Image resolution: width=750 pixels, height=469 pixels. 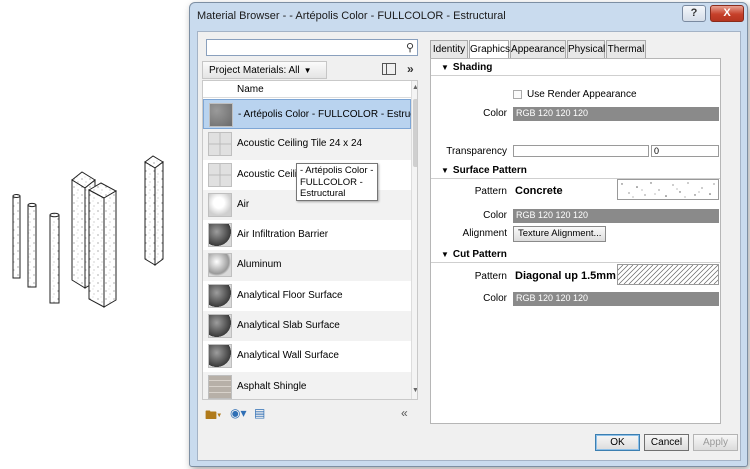 What do you see at coordinates (616, 114) in the screenshot?
I see `shading-color-field: RGB 120 120 120` at bounding box center [616, 114].